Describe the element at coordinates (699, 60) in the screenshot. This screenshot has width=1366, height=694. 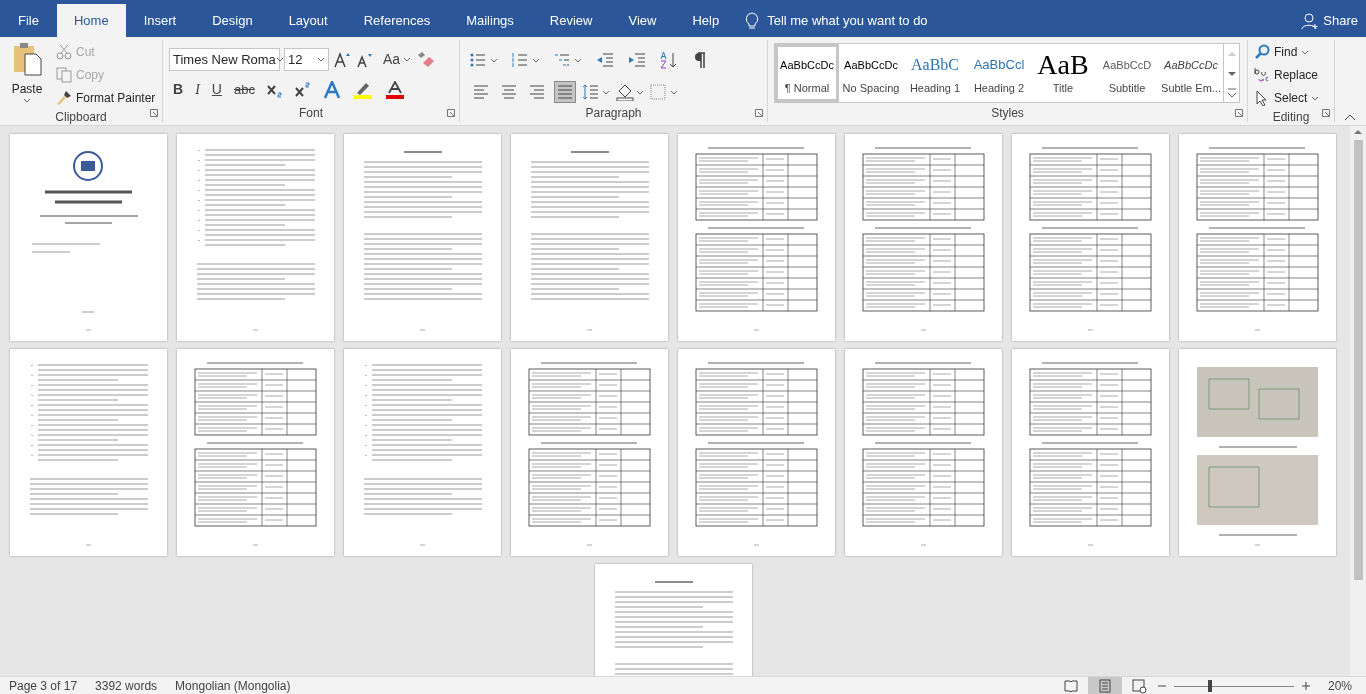
I see `pilcrow-icon` at that location.